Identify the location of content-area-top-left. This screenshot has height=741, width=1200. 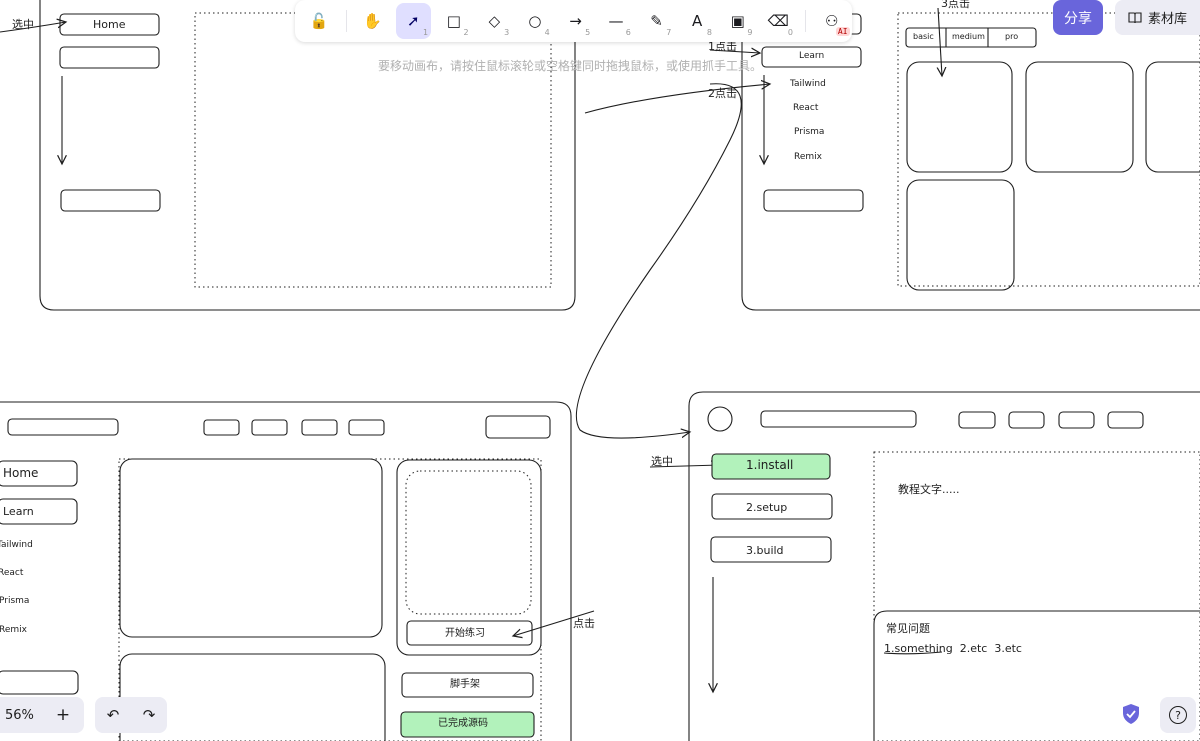
(373, 150).